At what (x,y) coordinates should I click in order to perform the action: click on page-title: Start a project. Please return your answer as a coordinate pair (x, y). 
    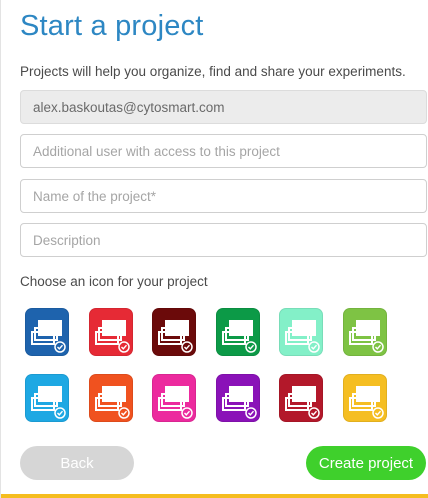
    Looking at the image, I should click on (112, 26).